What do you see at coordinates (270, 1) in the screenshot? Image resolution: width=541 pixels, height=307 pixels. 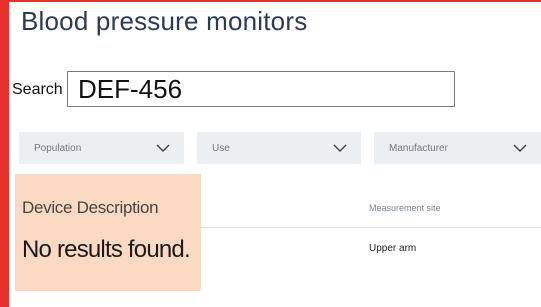 I see `top-accent-bar` at bounding box center [270, 1].